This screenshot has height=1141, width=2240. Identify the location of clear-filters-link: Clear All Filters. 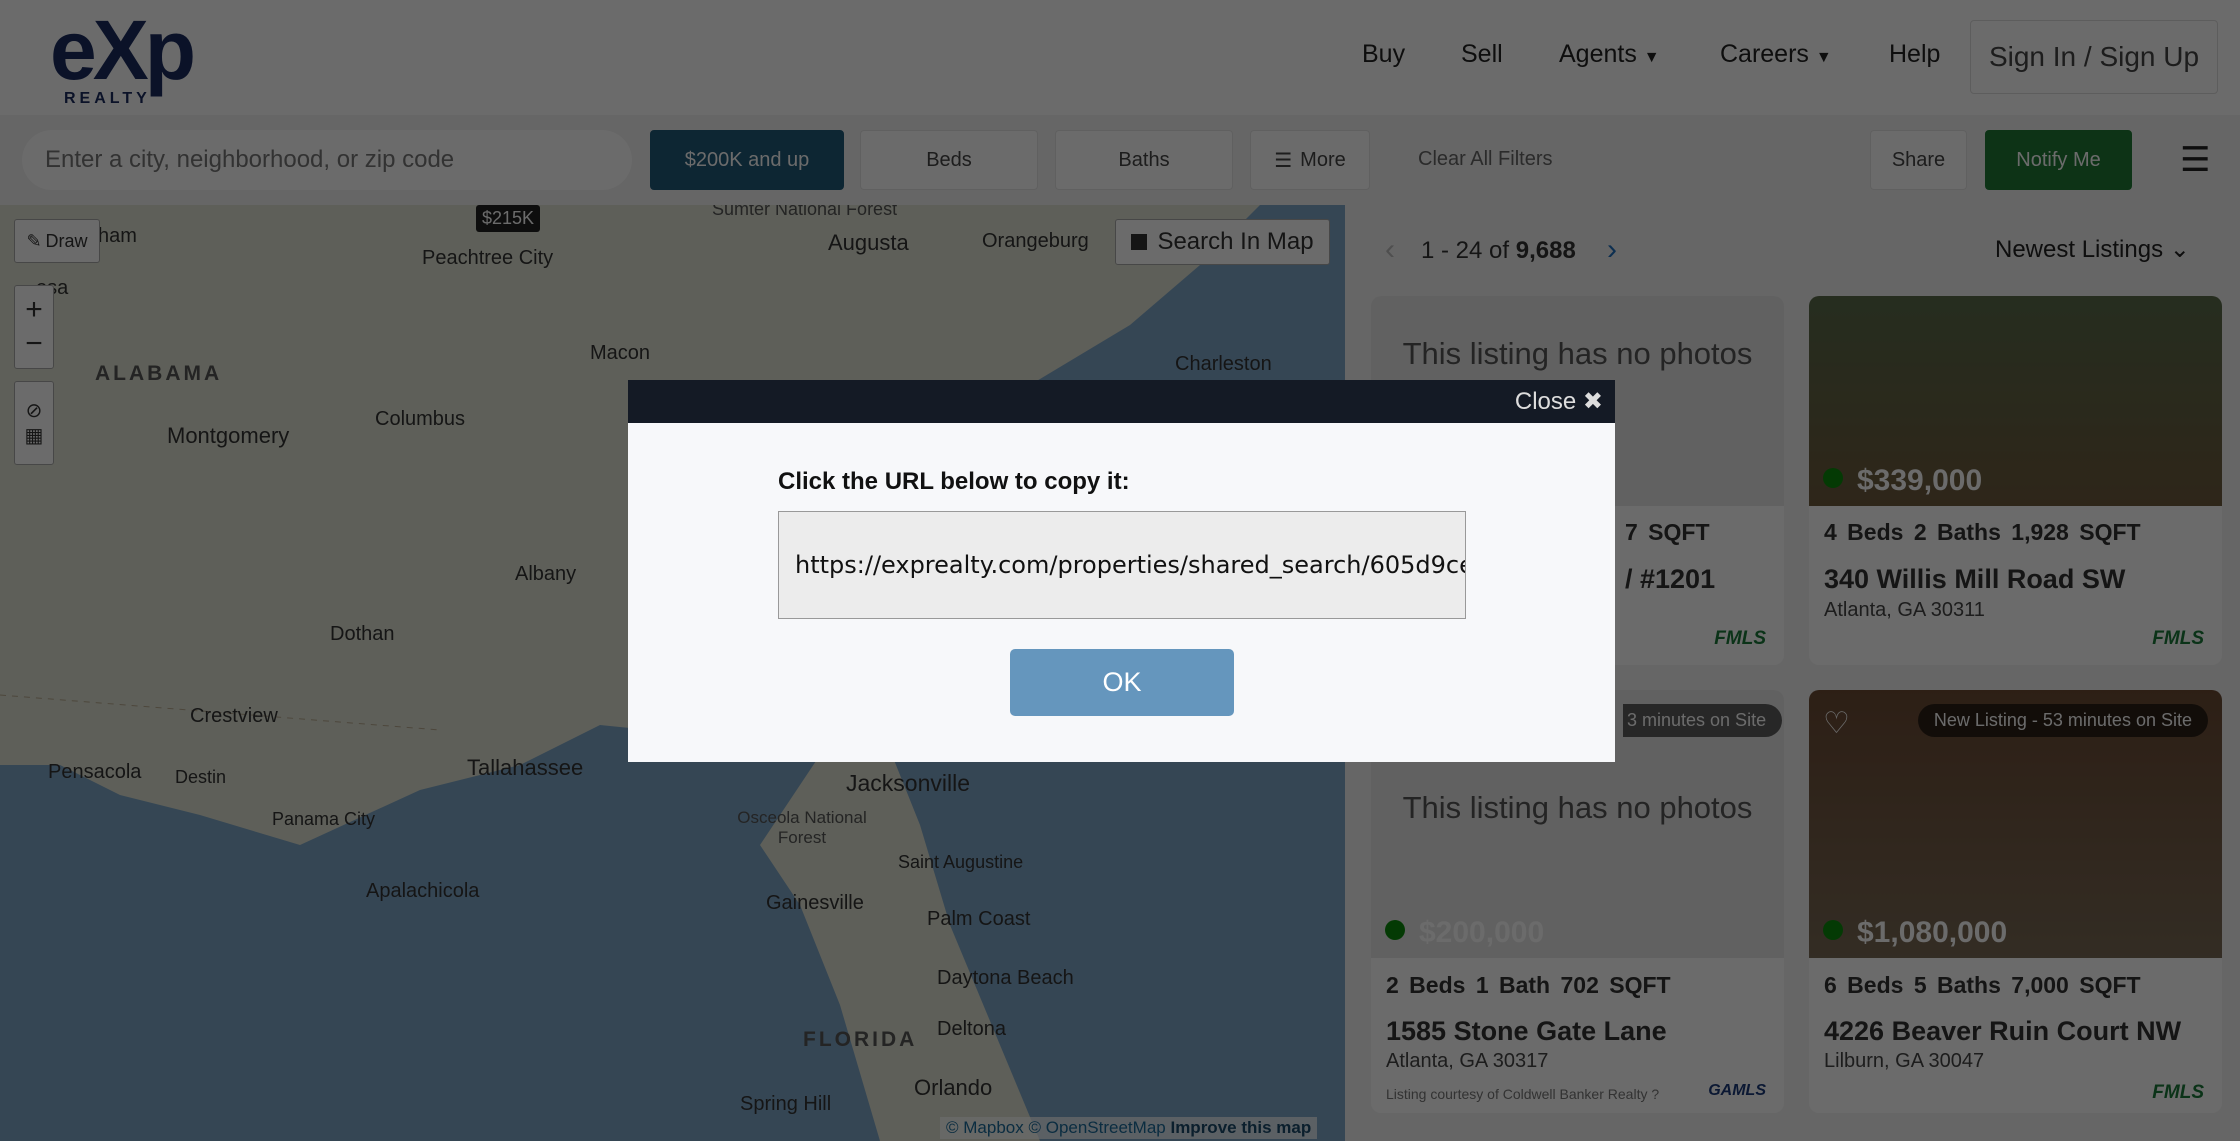
(1485, 159).